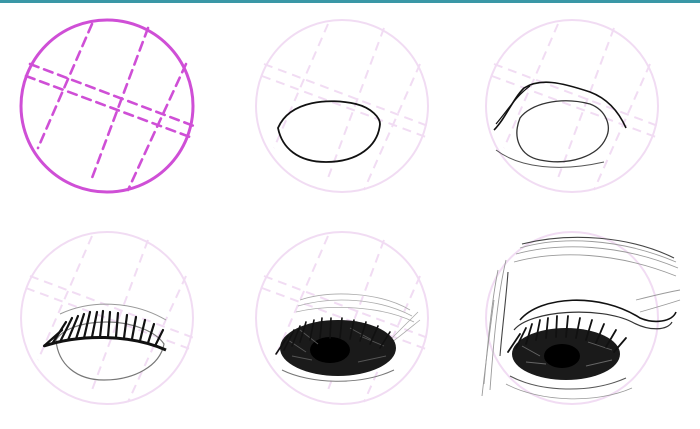 This screenshot has height=429, width=700. What do you see at coordinates (581, 318) in the screenshot?
I see `step-6-finished-eye` at bounding box center [581, 318].